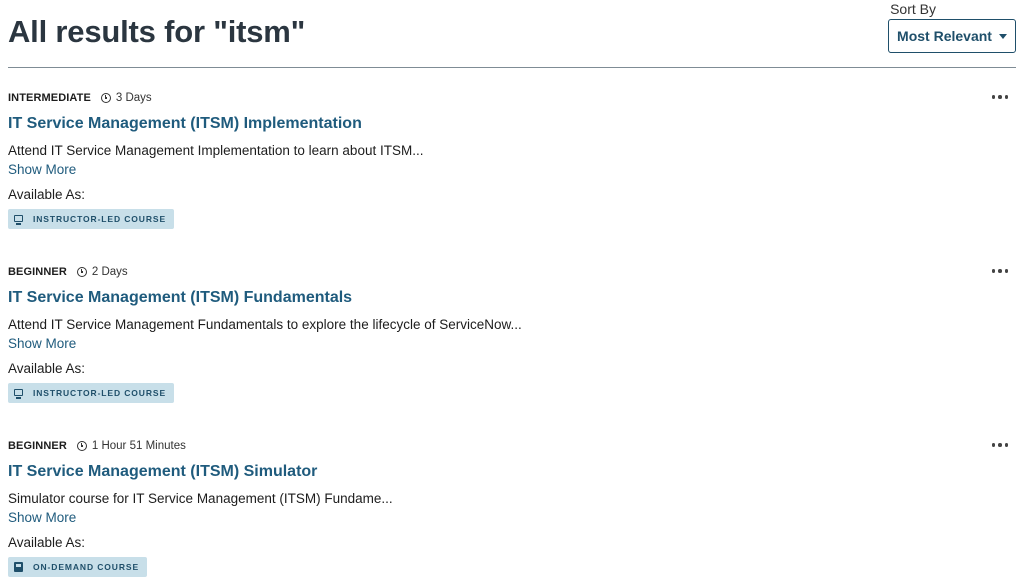 This screenshot has height=584, width=1024. I want to click on sort-dropdown-value: Most Relevant, so click(944, 36).